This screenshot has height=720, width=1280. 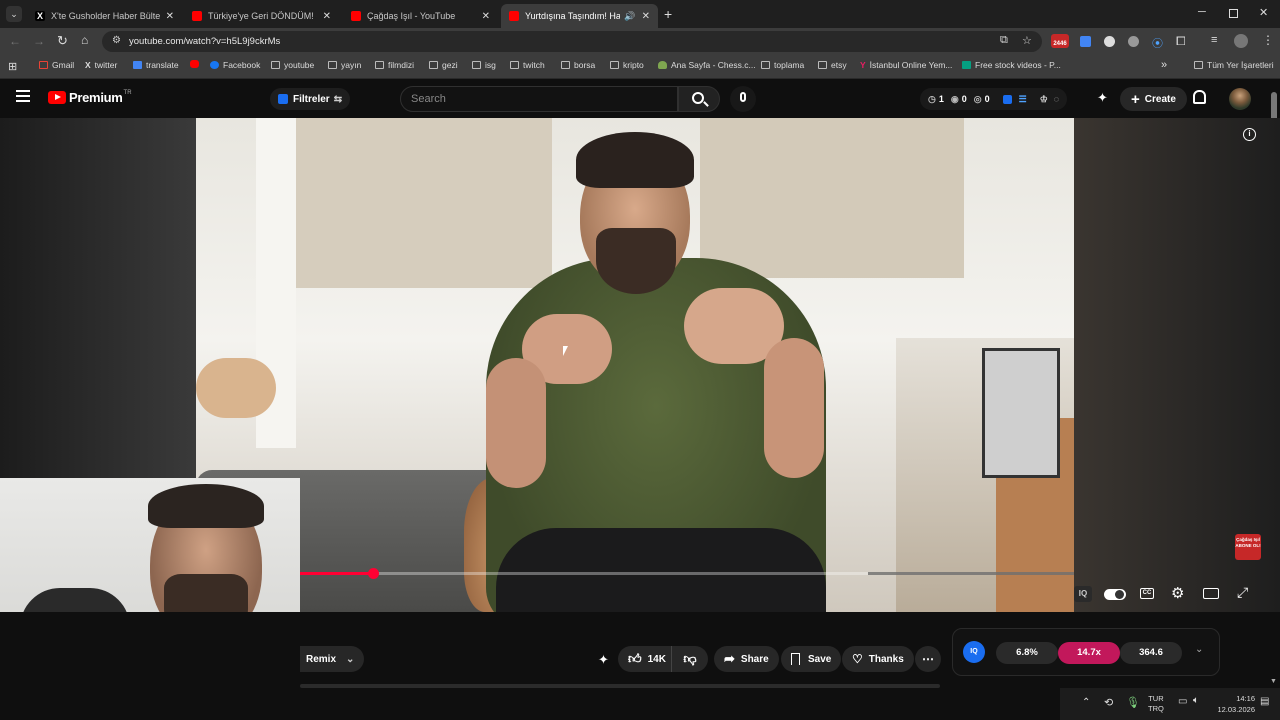 What do you see at coordinates (394, 65) in the screenshot?
I see `bookmark-folder-filmdizi: filmdizi` at bounding box center [394, 65].